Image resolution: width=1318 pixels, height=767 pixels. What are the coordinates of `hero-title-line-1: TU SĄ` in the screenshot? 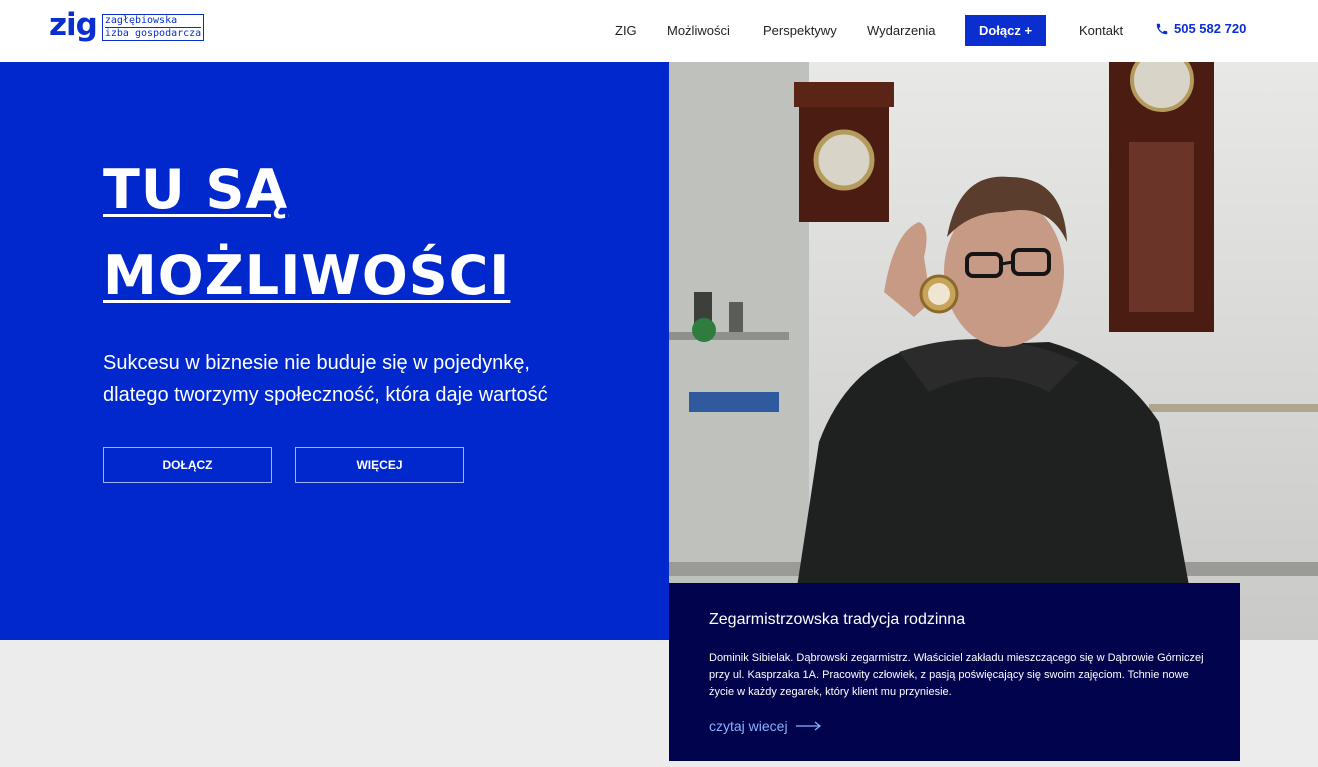 It's located at (196, 189).